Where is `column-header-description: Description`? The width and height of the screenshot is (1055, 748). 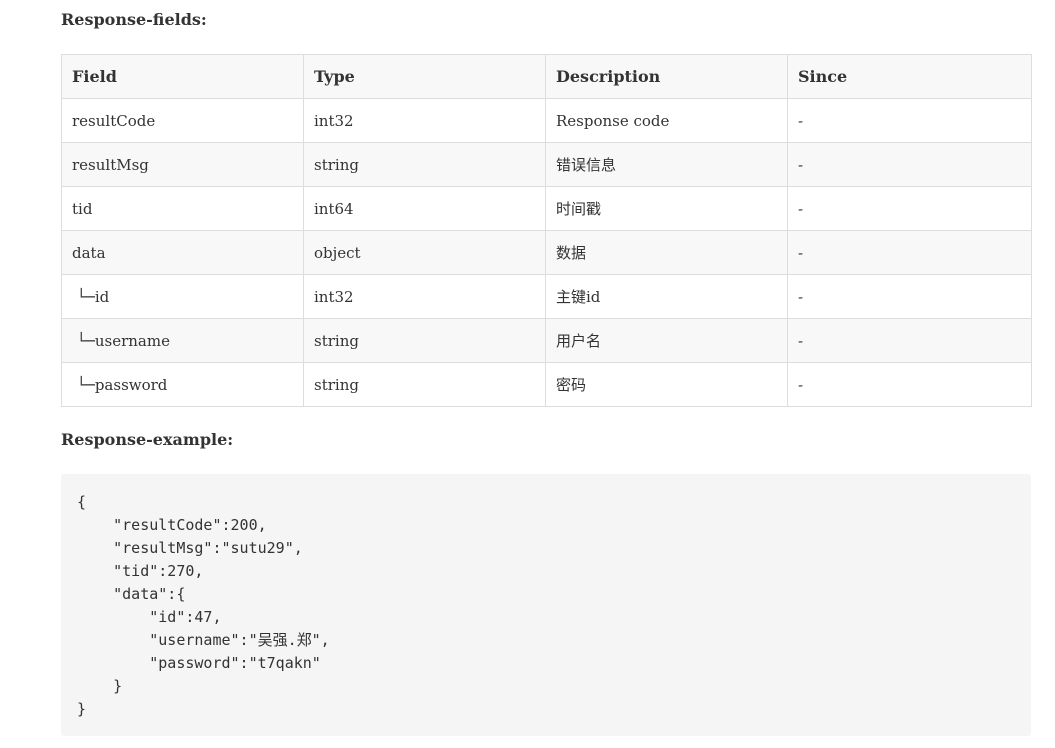 column-header-description: Description is located at coordinates (666, 76).